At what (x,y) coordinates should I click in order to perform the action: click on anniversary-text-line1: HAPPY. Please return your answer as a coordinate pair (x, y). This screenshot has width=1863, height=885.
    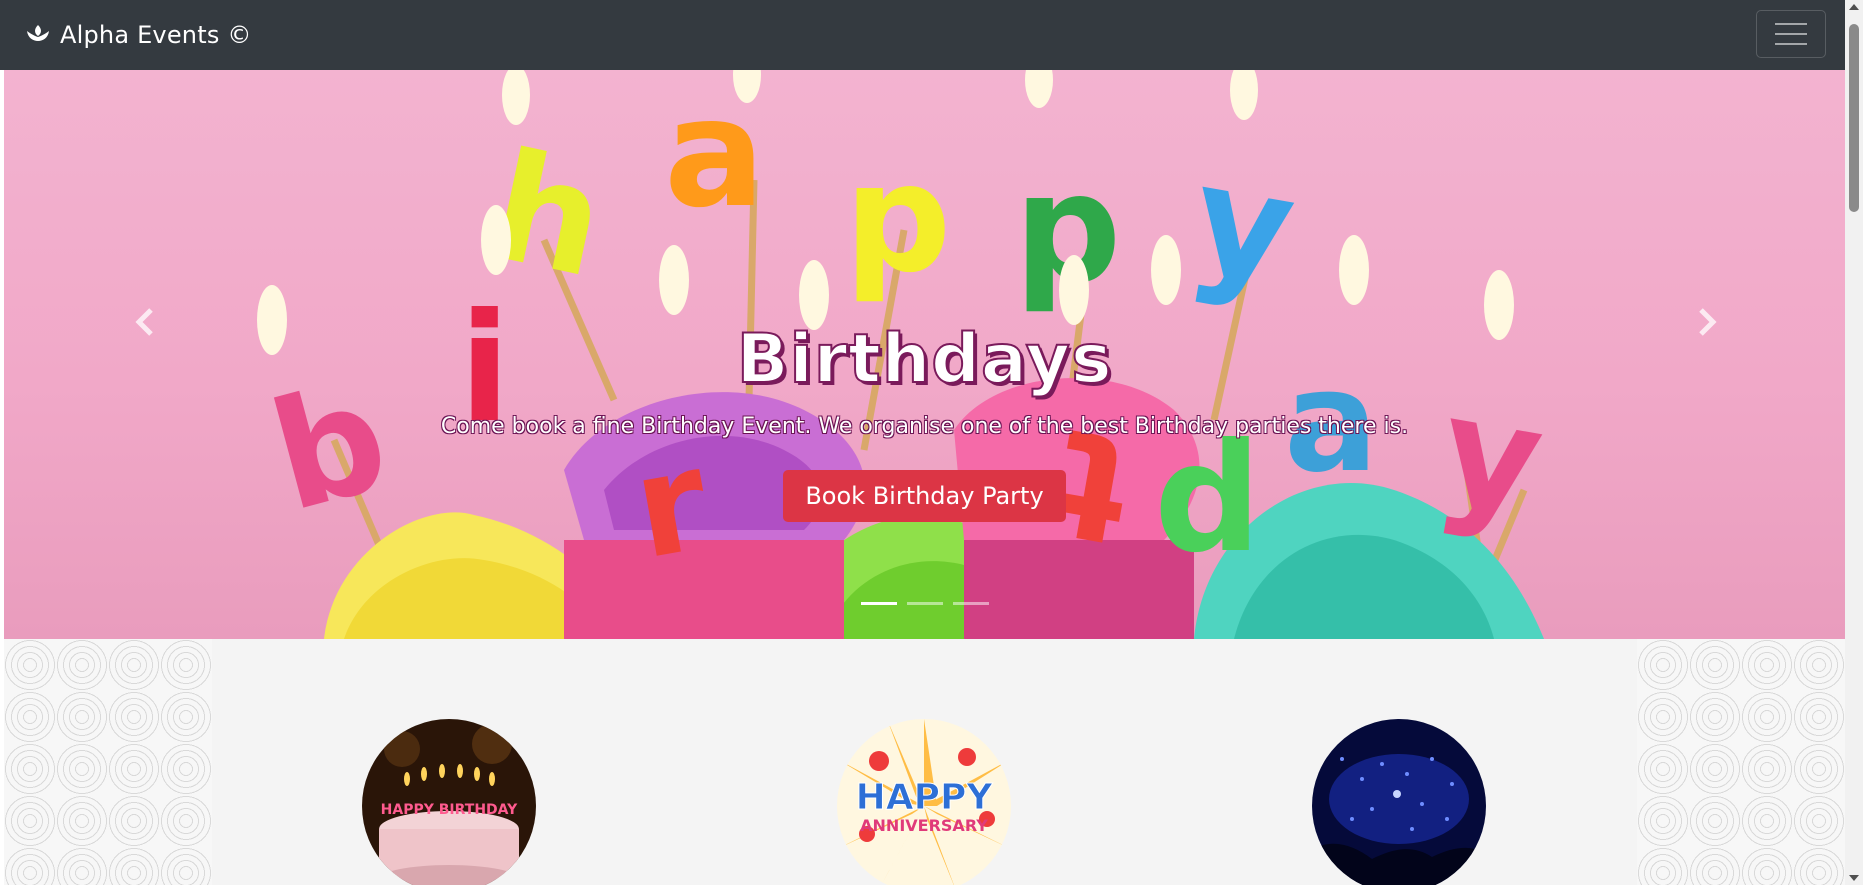
    Looking at the image, I should click on (925, 797).